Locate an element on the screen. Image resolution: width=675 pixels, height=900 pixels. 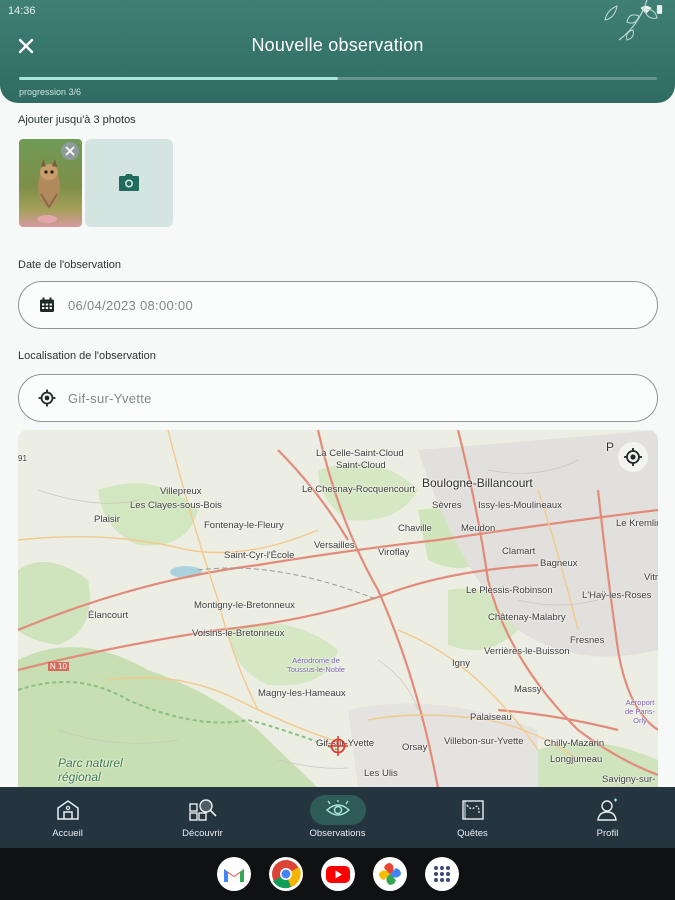
calendar-icon is located at coordinates (47, 305).